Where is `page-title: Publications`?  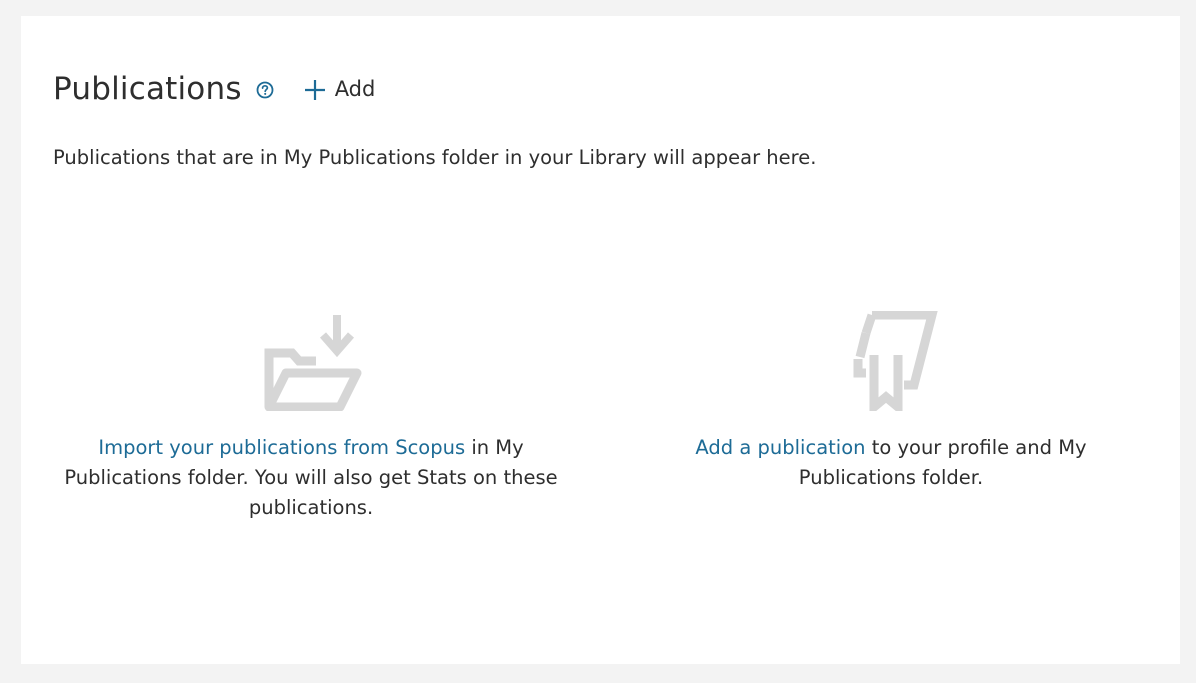
page-title: Publications is located at coordinates (147, 89).